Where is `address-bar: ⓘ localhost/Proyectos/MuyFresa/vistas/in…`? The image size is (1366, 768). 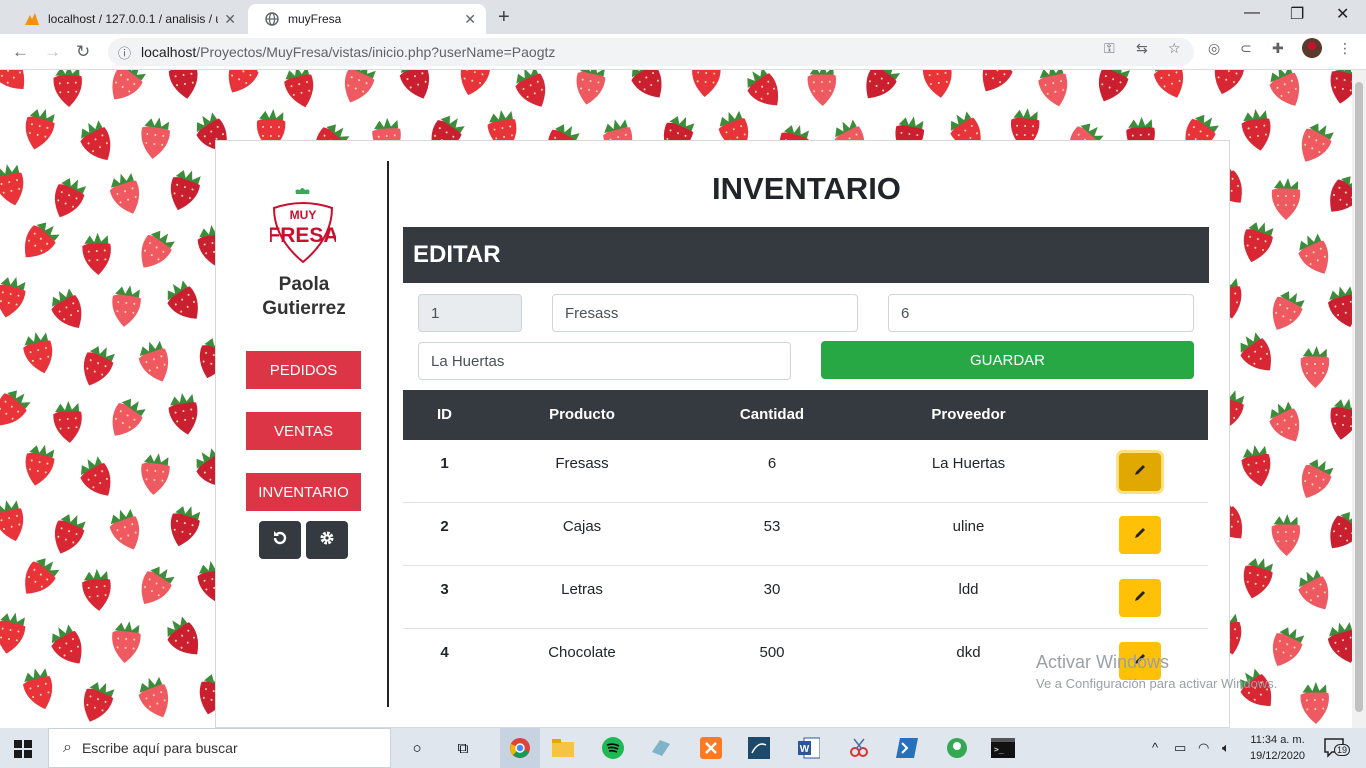 address-bar: ⓘ localhost/Proyectos/MuyFresa/vistas/in… is located at coordinates (651, 52).